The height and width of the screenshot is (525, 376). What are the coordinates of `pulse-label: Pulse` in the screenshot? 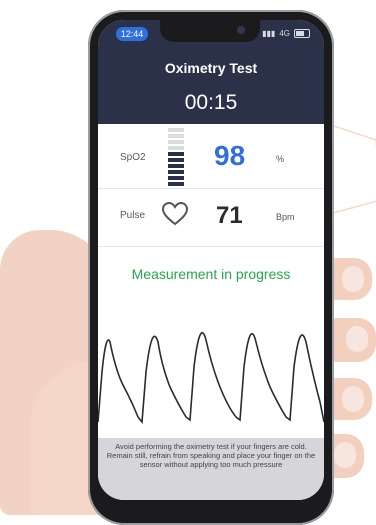 It's located at (133, 215).